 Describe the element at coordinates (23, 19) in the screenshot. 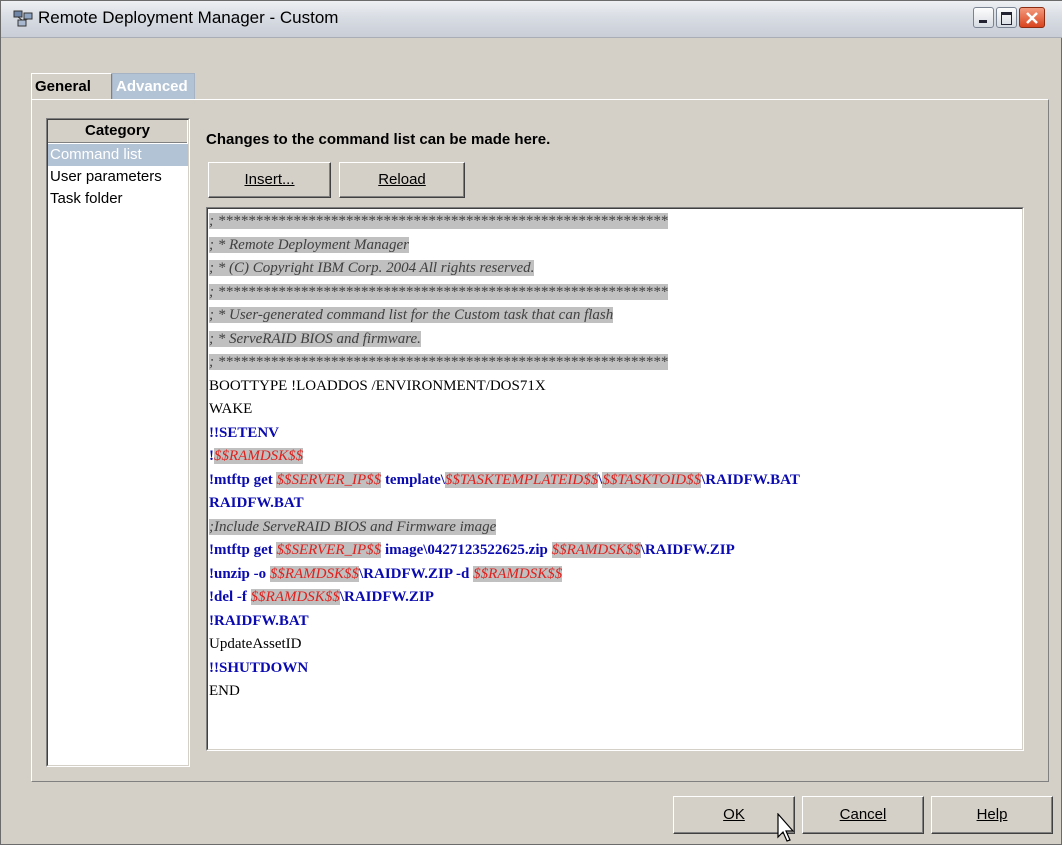

I see `network-computers-icon` at that location.